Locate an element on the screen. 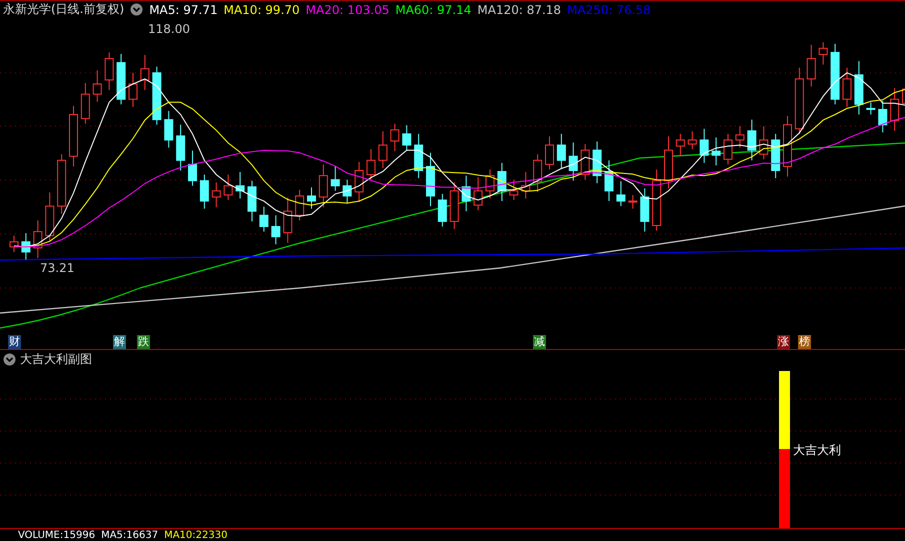 This screenshot has width=905, height=541. indicator-value: MA250: 76.58 is located at coordinates (609, 9).